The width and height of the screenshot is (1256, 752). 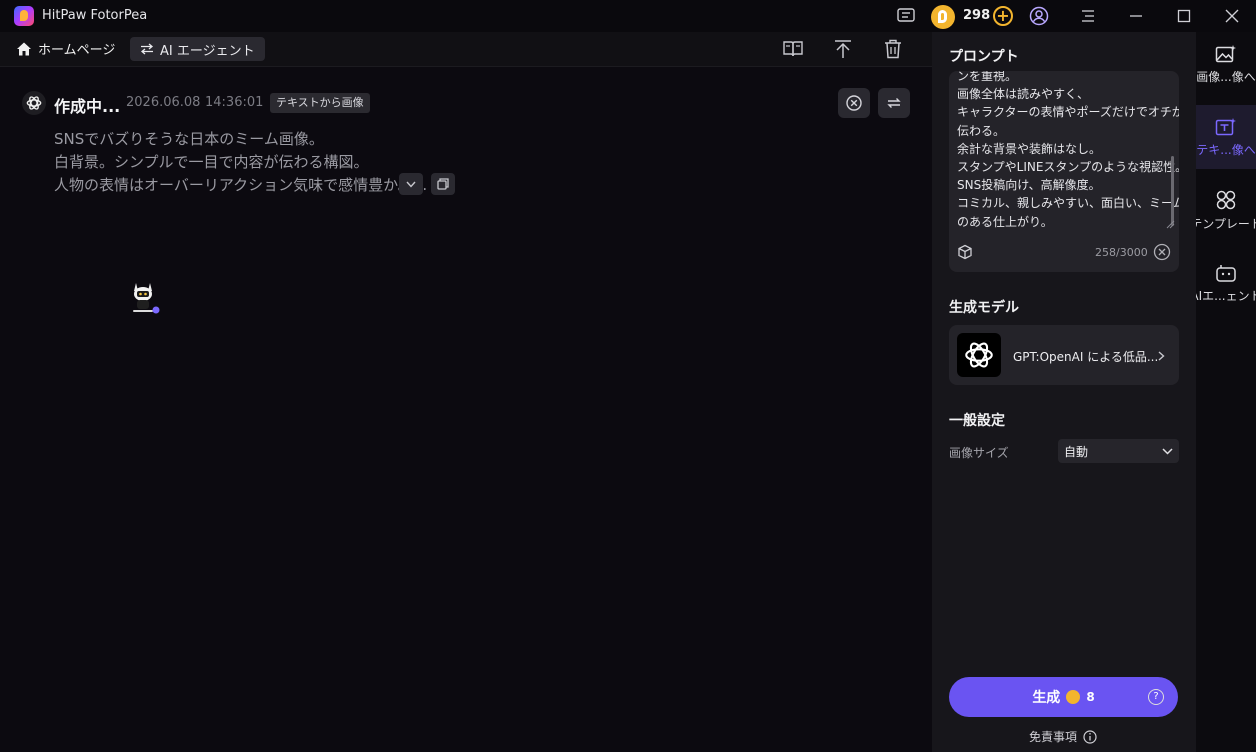 What do you see at coordinates (1226, 199) in the screenshot?
I see `template-icon` at bounding box center [1226, 199].